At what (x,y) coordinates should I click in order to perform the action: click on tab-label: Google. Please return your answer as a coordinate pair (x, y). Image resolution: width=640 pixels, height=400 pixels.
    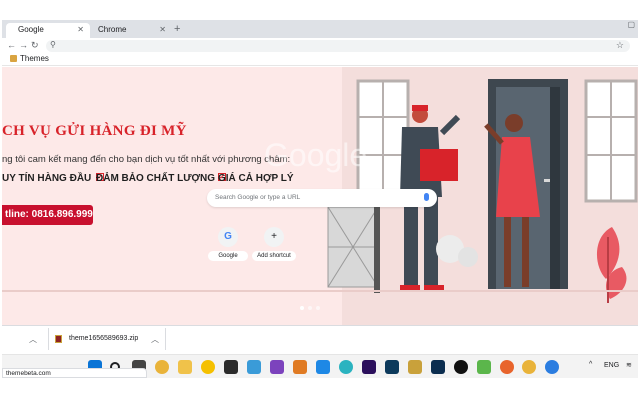
    Looking at the image, I should click on (31, 29).